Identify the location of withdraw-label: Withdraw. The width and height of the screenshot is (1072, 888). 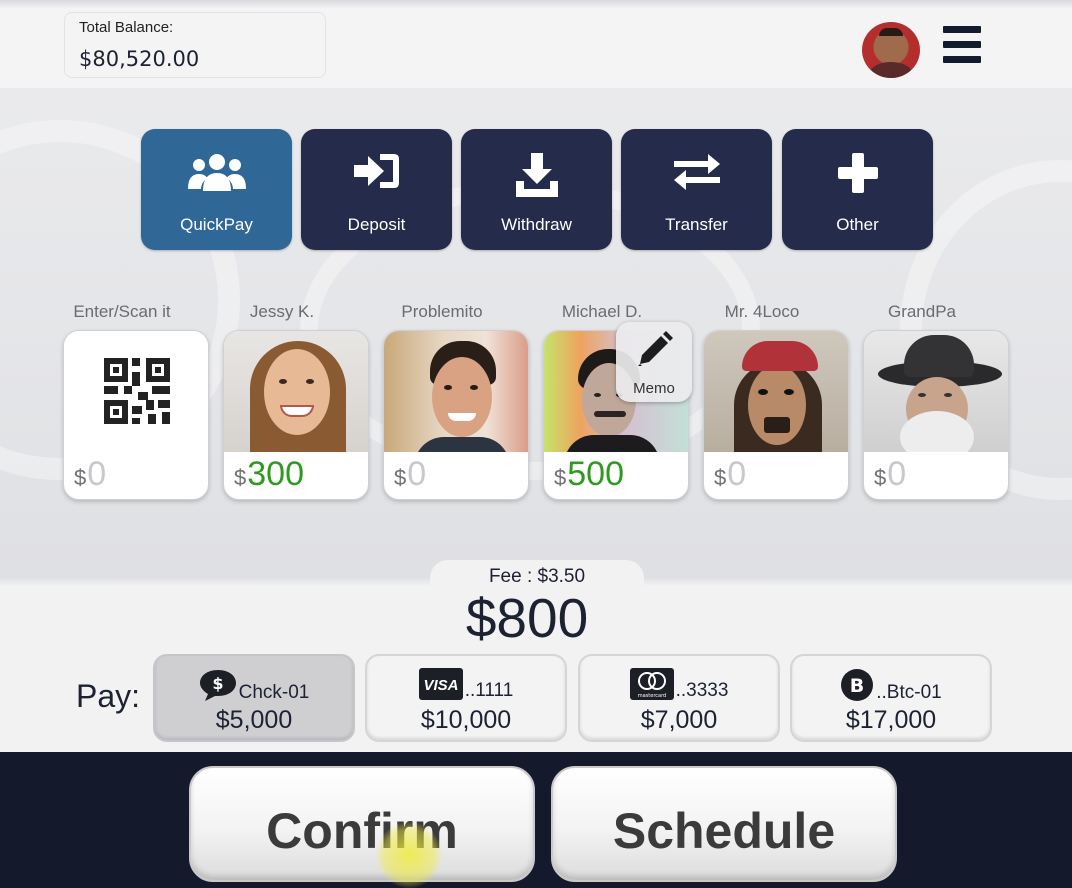
(536, 224).